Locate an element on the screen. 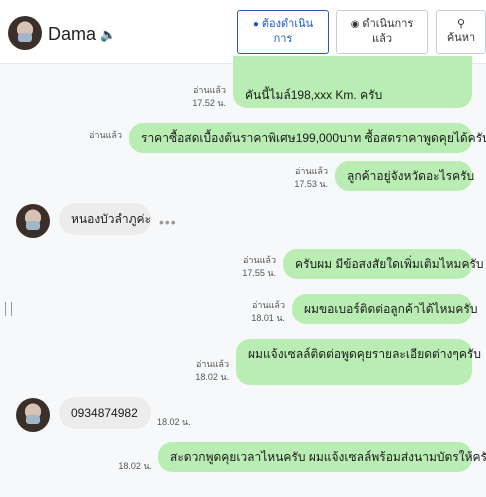 The height and width of the screenshot is (497, 486). message-text: ผมขอเบอร์ติดต่อลูกค้าได้ไหมครับ is located at coordinates (391, 309).